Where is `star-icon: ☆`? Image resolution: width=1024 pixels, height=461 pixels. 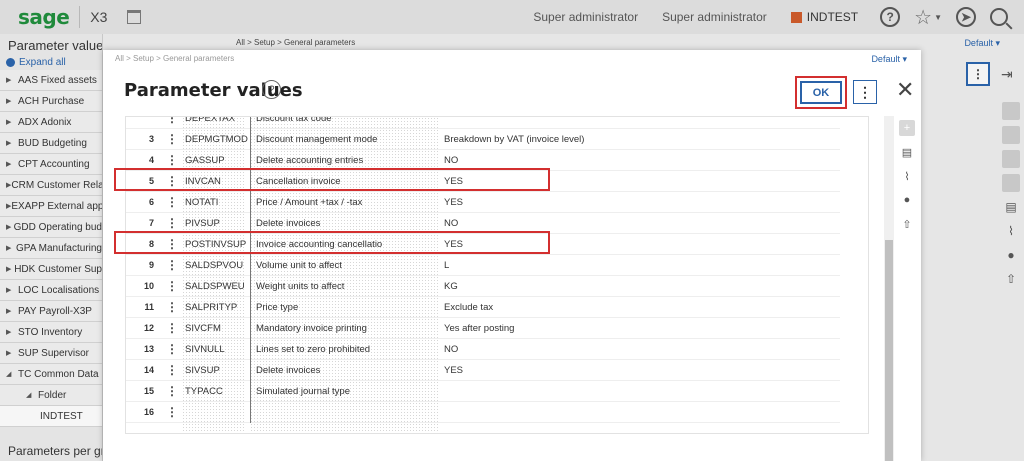 star-icon: ☆ is located at coordinates (923, 17).